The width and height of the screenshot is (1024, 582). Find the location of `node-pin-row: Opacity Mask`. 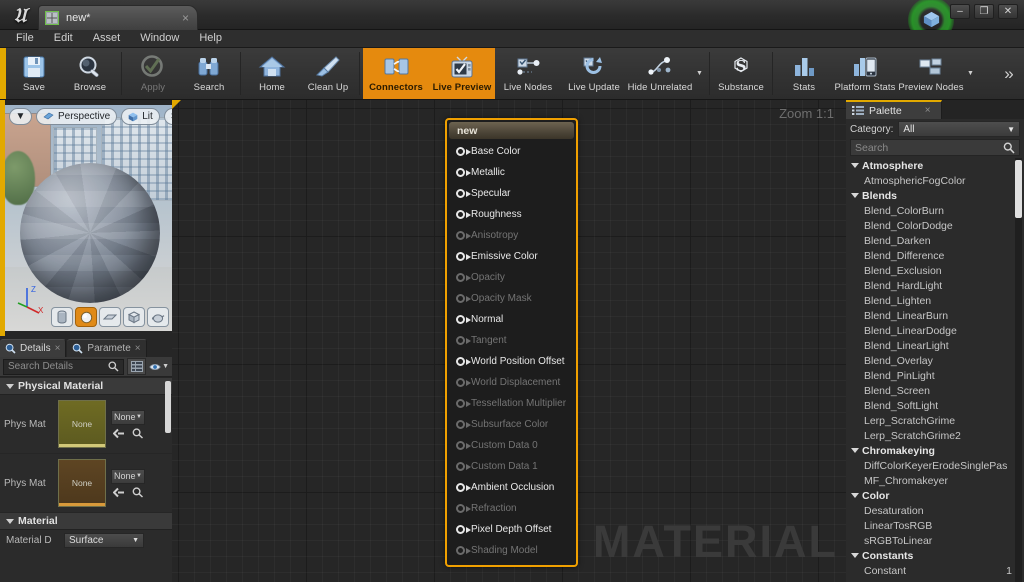

node-pin-row: Opacity Mask is located at coordinates (511, 298).